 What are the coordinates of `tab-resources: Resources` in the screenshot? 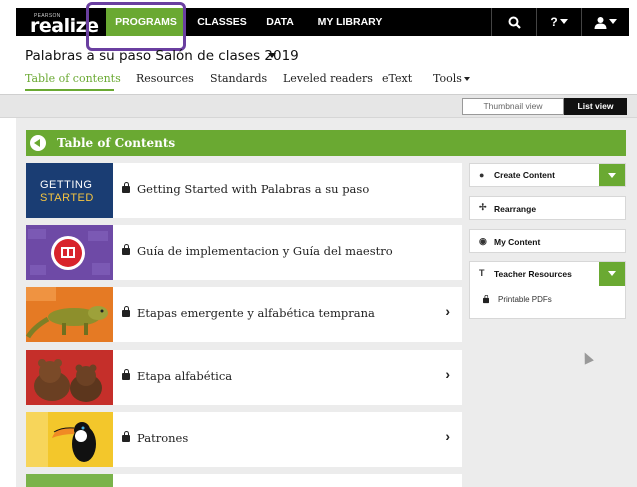 It's located at (165, 78).